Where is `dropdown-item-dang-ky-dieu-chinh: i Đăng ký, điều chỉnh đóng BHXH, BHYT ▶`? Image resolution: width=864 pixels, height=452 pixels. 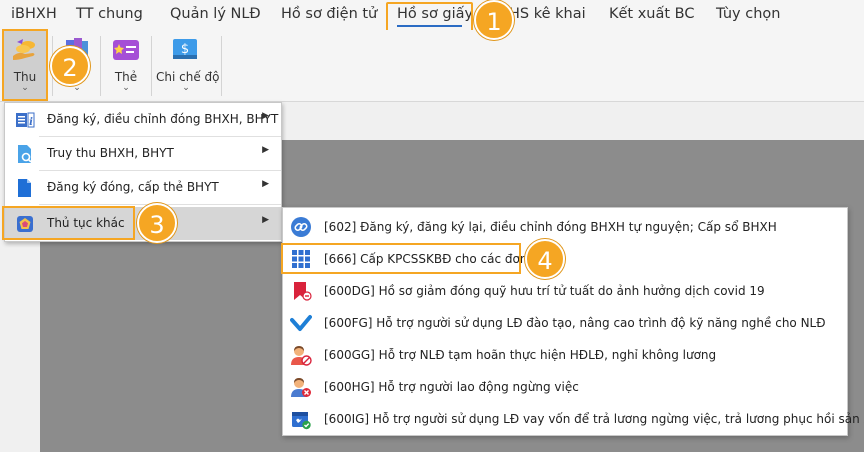
dropdown-item-dang-ky-dieu-chinh: i Đăng ký, điều chỉnh đóng BHXH, BHYT ▶ is located at coordinates (143, 119).